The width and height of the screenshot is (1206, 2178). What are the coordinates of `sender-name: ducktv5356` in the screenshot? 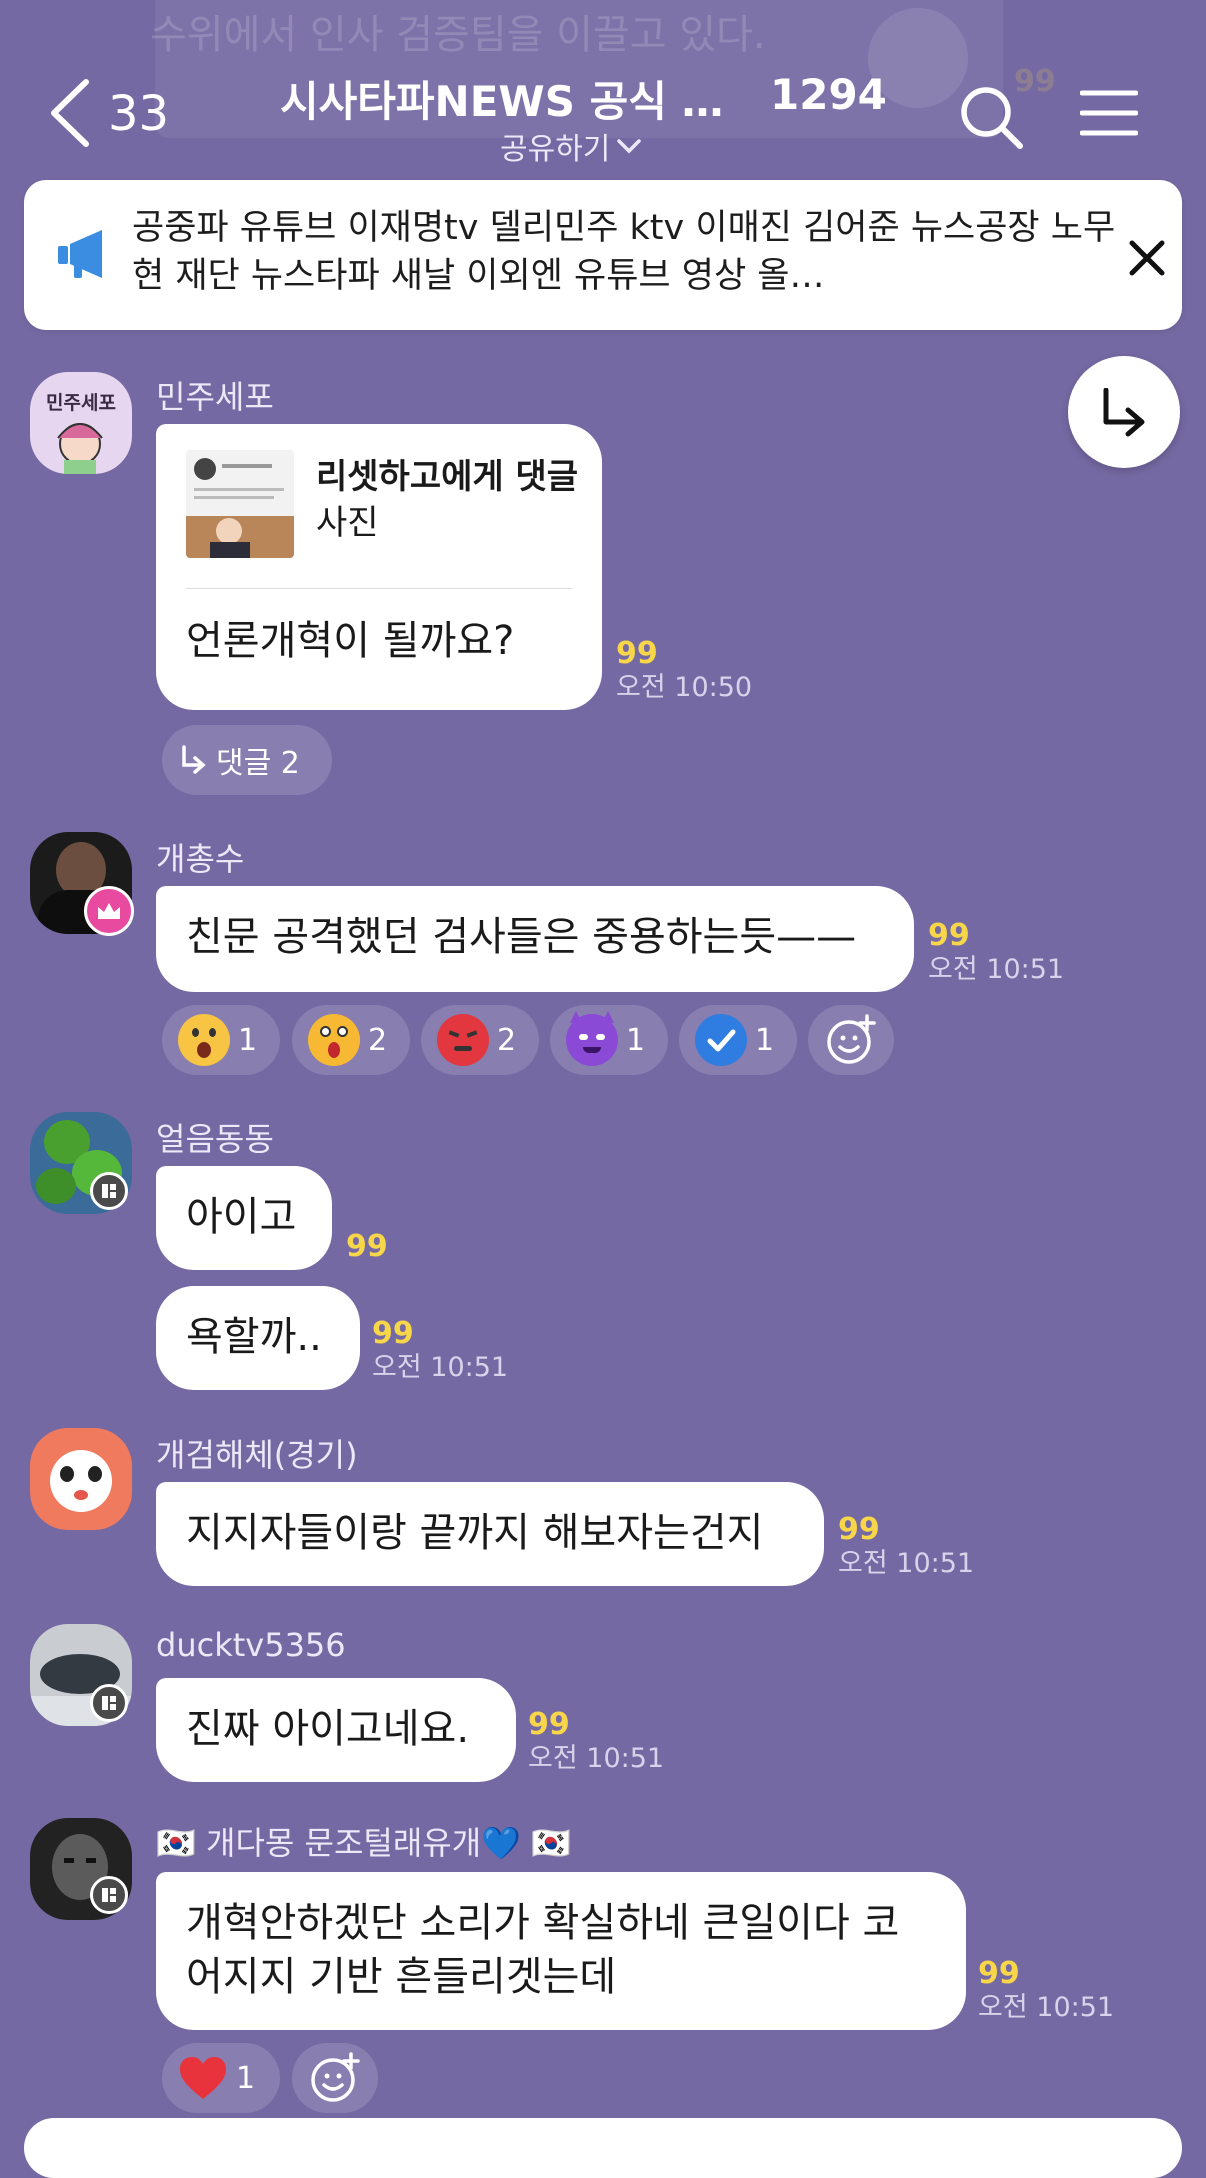 It's located at (251, 1645).